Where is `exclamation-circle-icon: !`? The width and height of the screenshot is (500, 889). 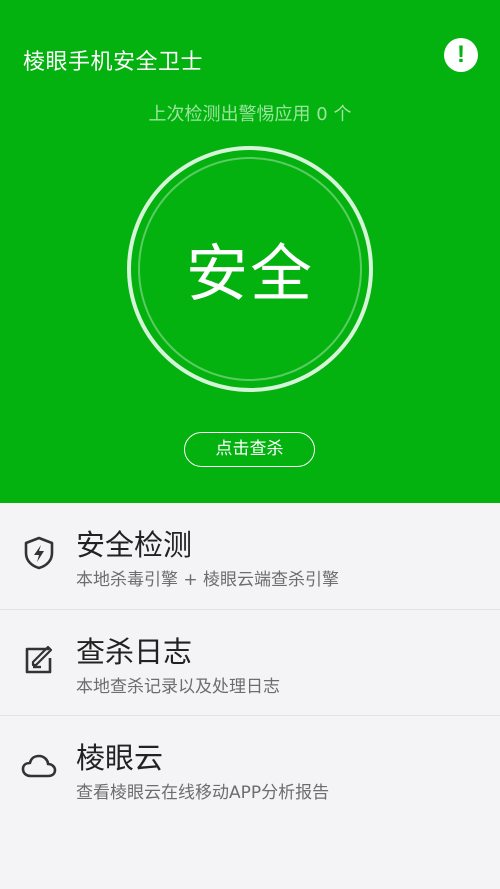
exclamation-circle-icon: ! is located at coordinates (461, 54).